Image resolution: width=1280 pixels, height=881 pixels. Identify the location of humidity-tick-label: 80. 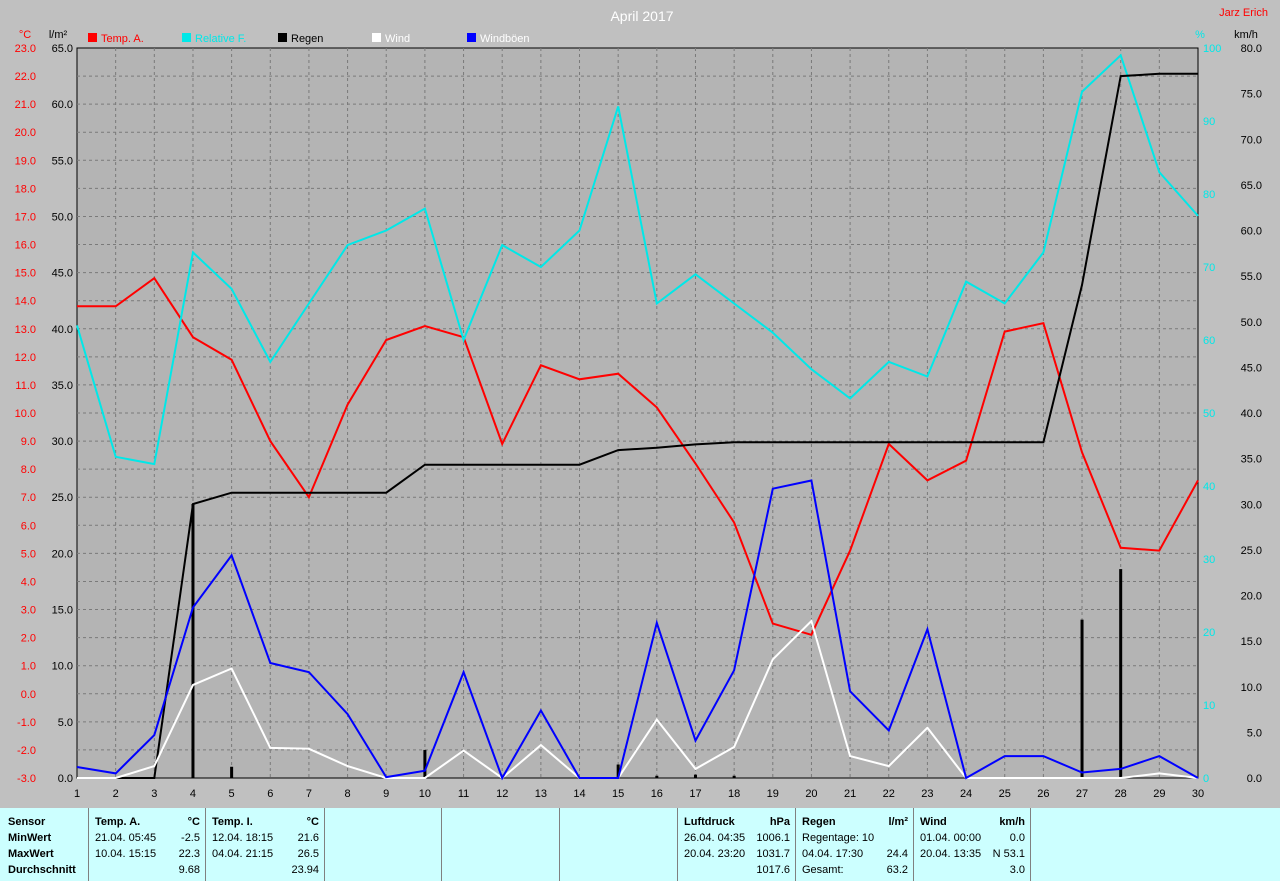
(1209, 195).